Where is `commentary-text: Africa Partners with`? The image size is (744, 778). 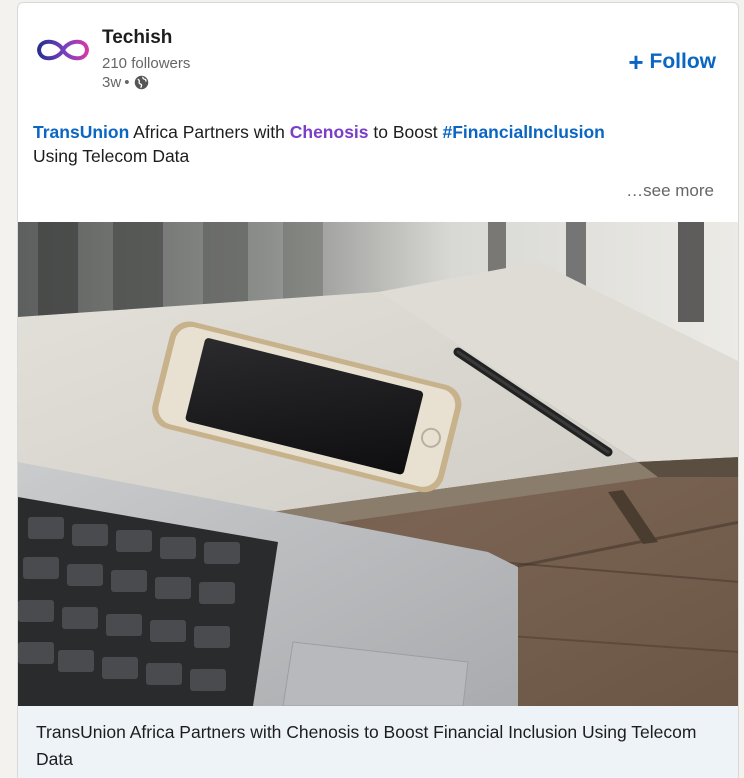 commentary-text: Africa Partners with is located at coordinates (209, 132).